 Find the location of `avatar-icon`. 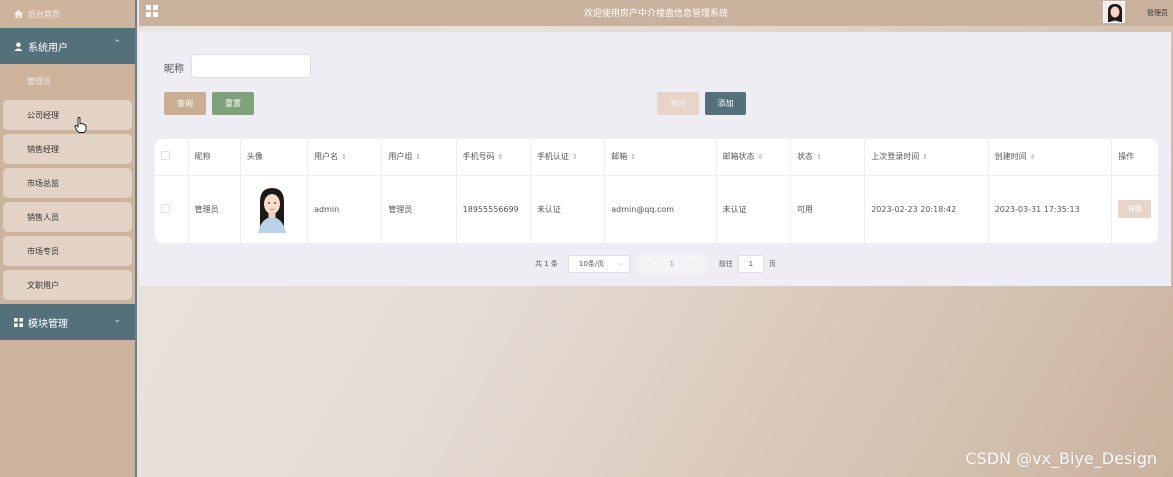

avatar-icon is located at coordinates (1114, 12).